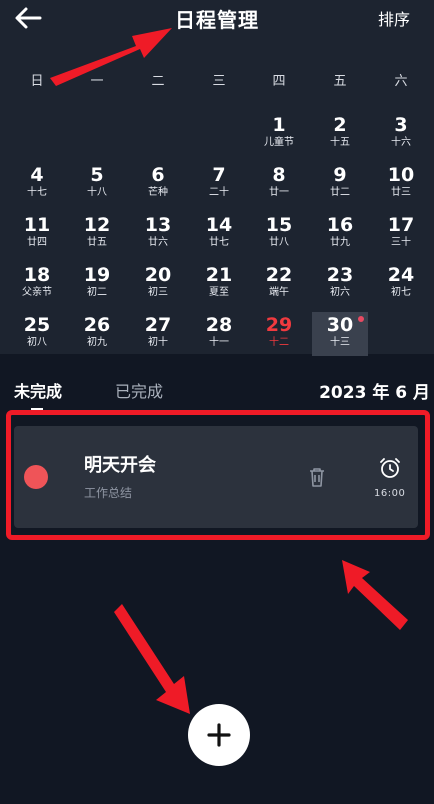 The width and height of the screenshot is (434, 804). I want to click on lunar-date: 廿九, so click(340, 242).